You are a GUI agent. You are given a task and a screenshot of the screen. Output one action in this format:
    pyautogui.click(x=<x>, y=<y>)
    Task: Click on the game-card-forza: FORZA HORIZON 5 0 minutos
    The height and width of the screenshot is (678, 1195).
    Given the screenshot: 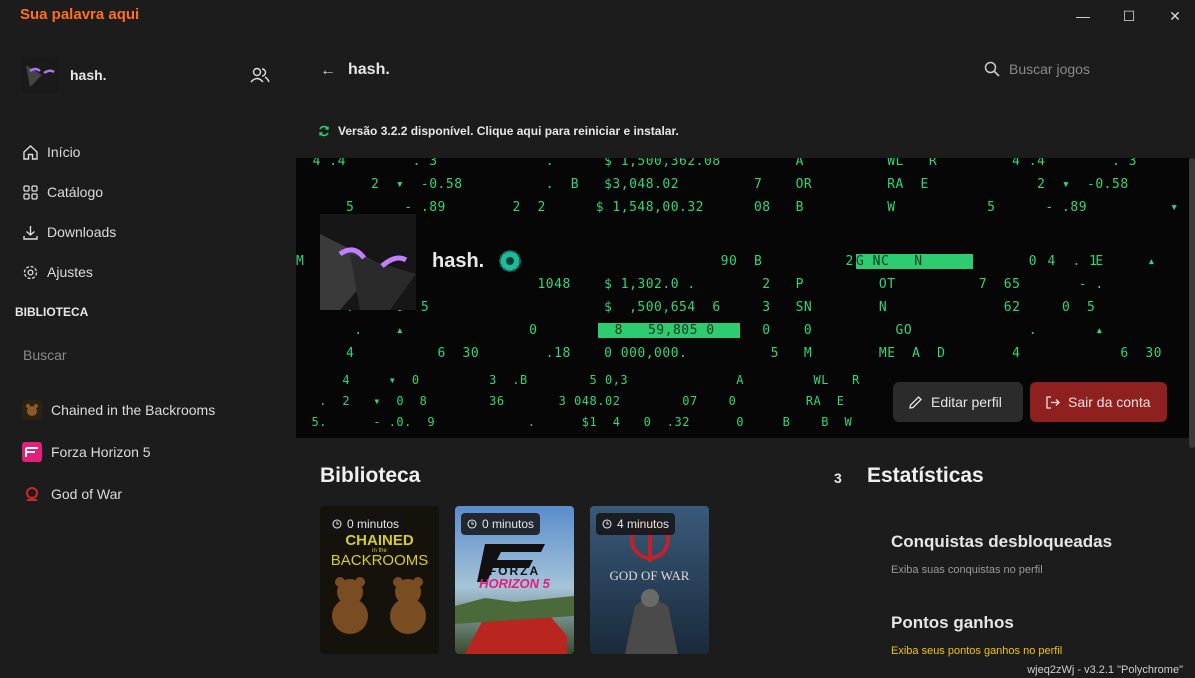 What is the action you would take?
    pyautogui.click(x=514, y=580)
    